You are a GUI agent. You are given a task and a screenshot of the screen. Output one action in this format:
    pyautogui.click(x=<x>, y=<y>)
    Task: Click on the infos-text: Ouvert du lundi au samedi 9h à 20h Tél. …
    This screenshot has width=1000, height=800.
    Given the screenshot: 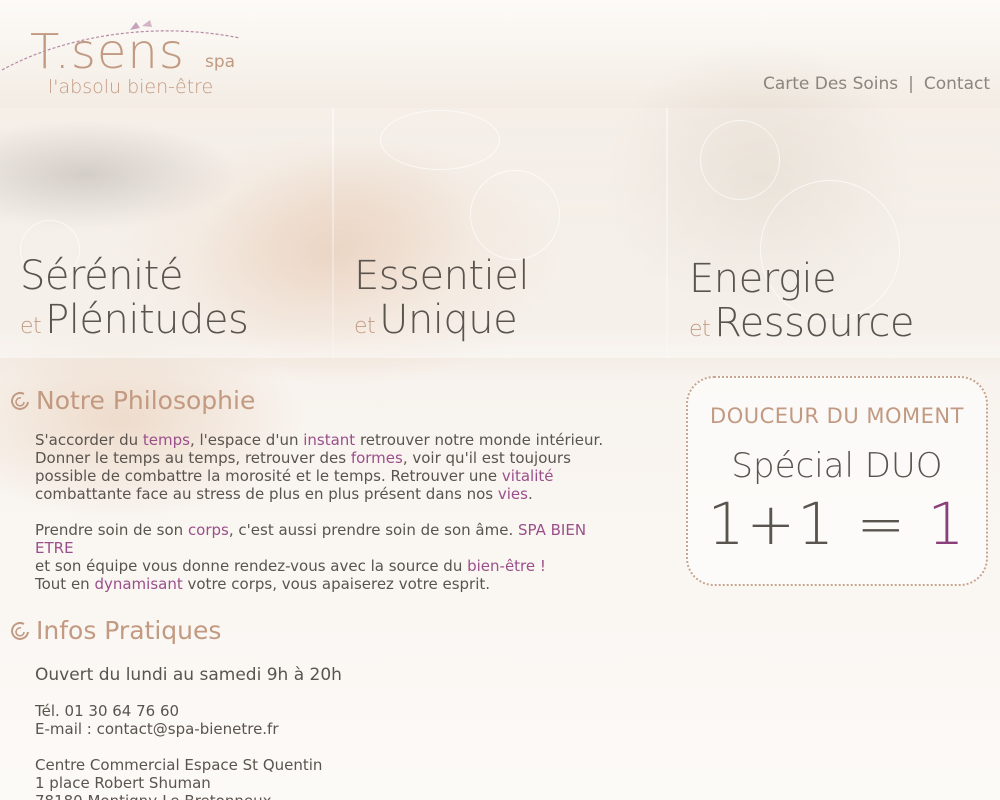 What is the action you would take?
    pyautogui.click(x=285, y=733)
    